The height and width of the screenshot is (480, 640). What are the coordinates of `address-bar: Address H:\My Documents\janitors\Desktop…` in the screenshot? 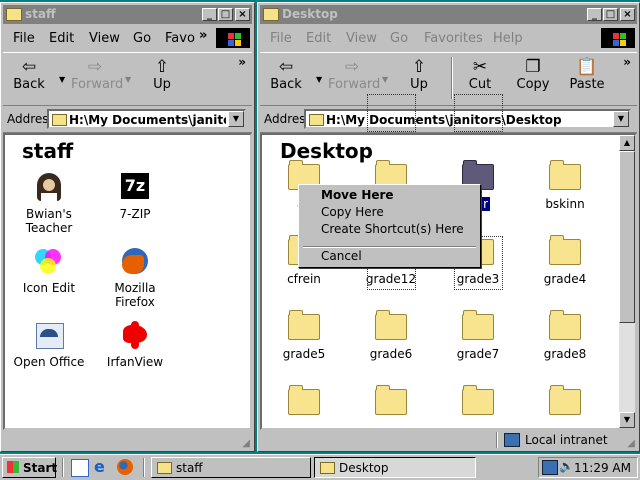 It's located at (448, 119).